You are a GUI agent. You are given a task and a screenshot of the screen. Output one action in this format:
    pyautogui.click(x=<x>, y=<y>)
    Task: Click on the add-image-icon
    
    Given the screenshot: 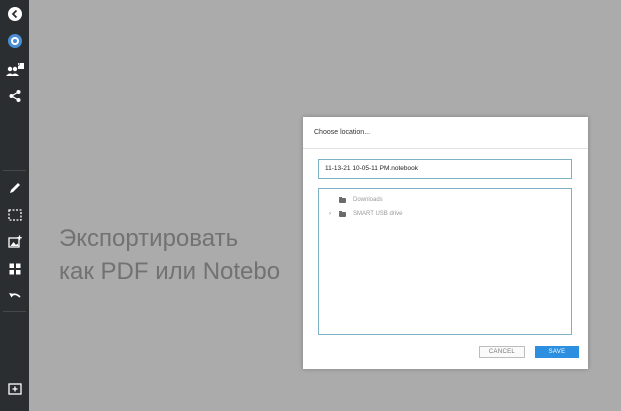 What is the action you would take?
    pyautogui.click(x=14, y=241)
    